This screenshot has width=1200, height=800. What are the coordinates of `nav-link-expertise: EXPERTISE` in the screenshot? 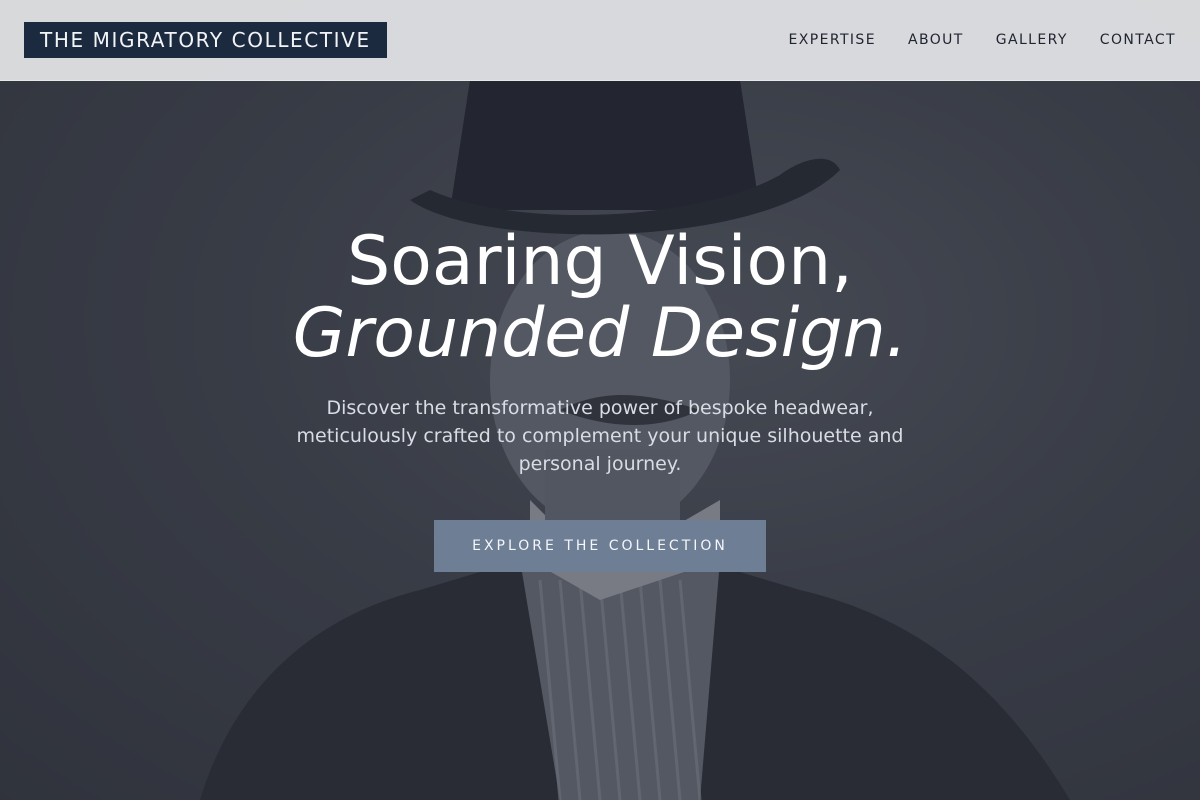 It's located at (832, 40).